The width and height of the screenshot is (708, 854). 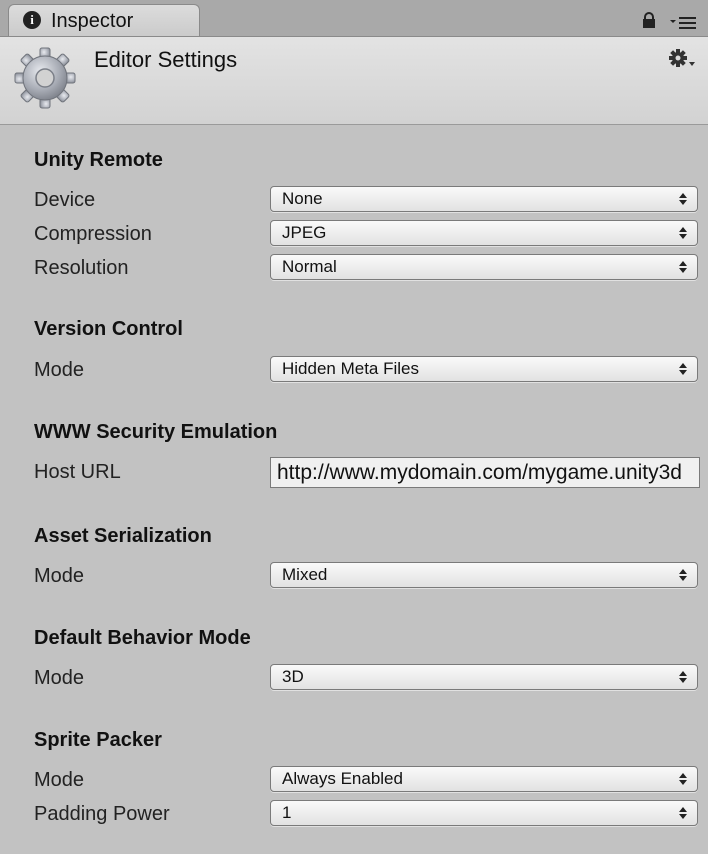 I want to click on tab-menu-icon, so click(x=683, y=22).